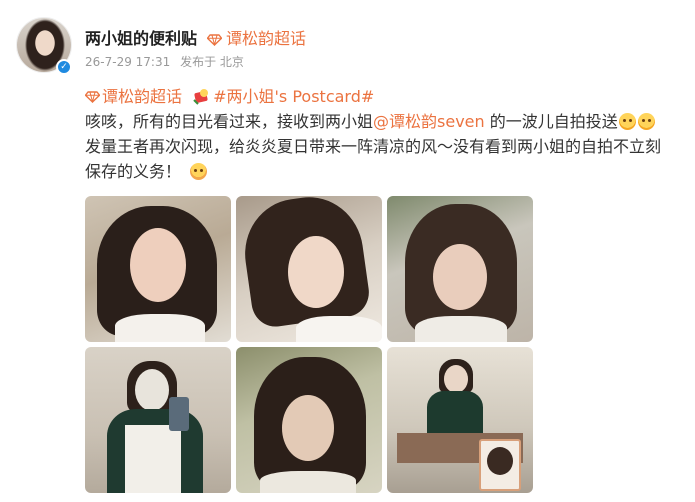 Image resolution: width=695 pixels, height=502 pixels. What do you see at coordinates (429, 121) in the screenshot?
I see `mention-link: @谭松韵seven` at bounding box center [429, 121].